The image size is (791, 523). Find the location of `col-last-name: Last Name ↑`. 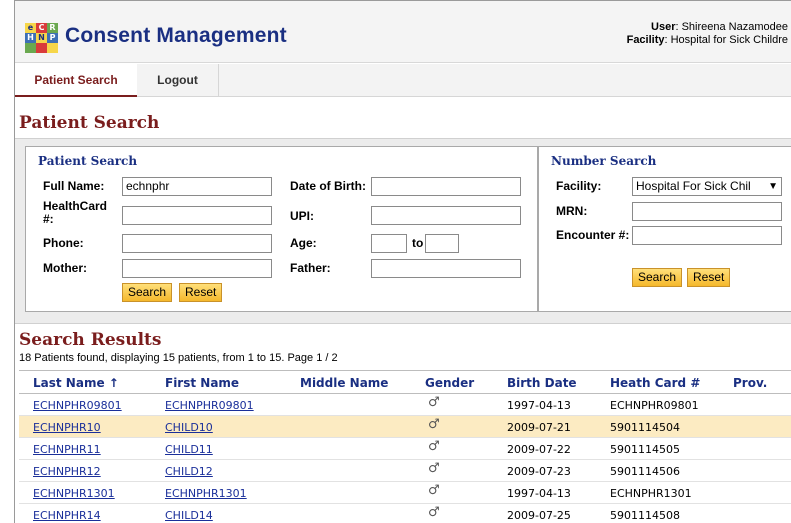

col-last-name: Last Name ↑ is located at coordinates (76, 383).